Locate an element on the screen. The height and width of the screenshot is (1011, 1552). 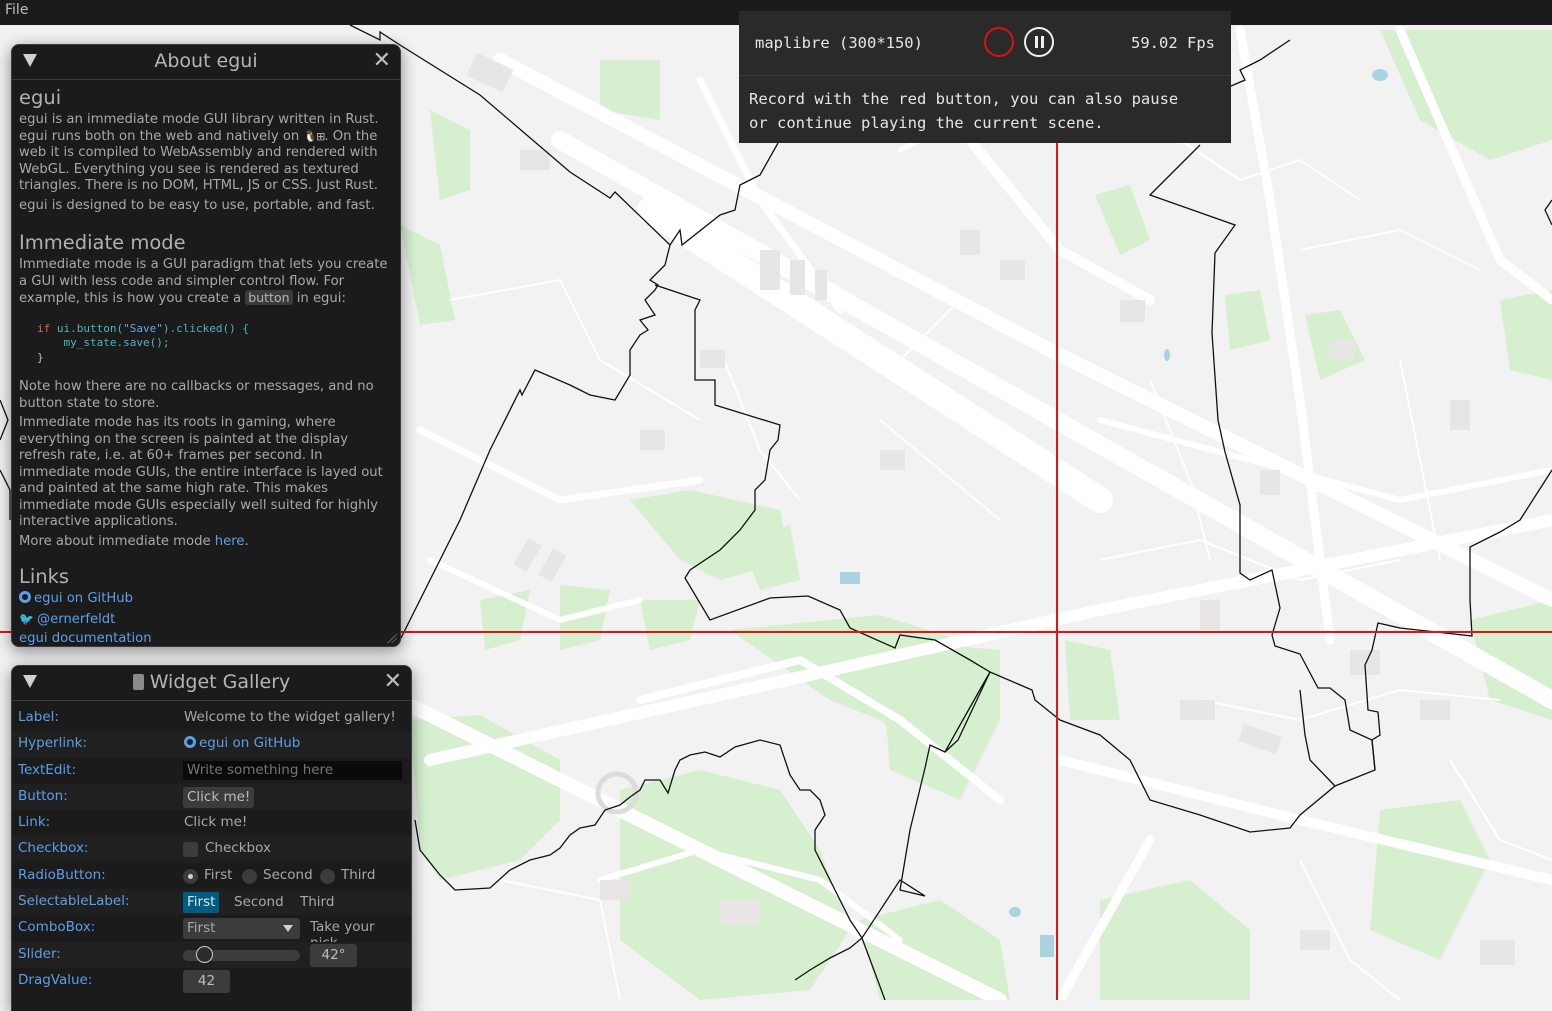
pause-button is located at coordinates (1039, 42).